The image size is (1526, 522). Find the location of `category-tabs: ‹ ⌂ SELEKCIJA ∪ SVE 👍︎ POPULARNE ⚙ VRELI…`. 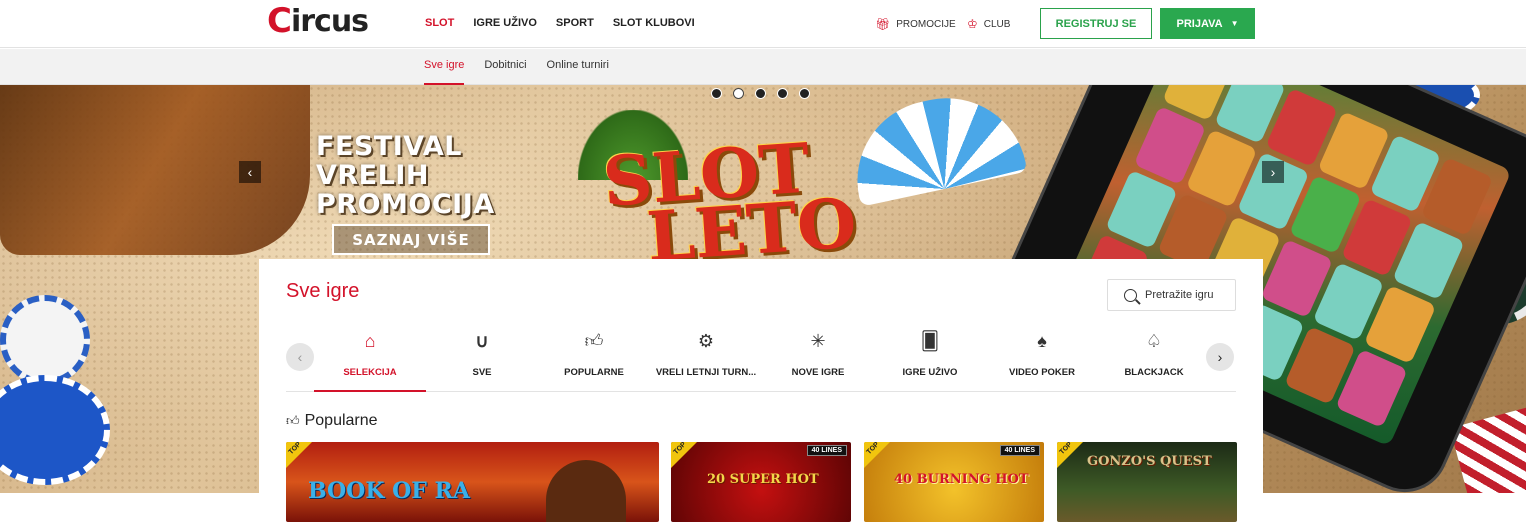

category-tabs: ‹ ⌂ SELEKCIJA ∪ SVE 👍︎ POPULARNE ⚙ VRELI… is located at coordinates (761, 356).